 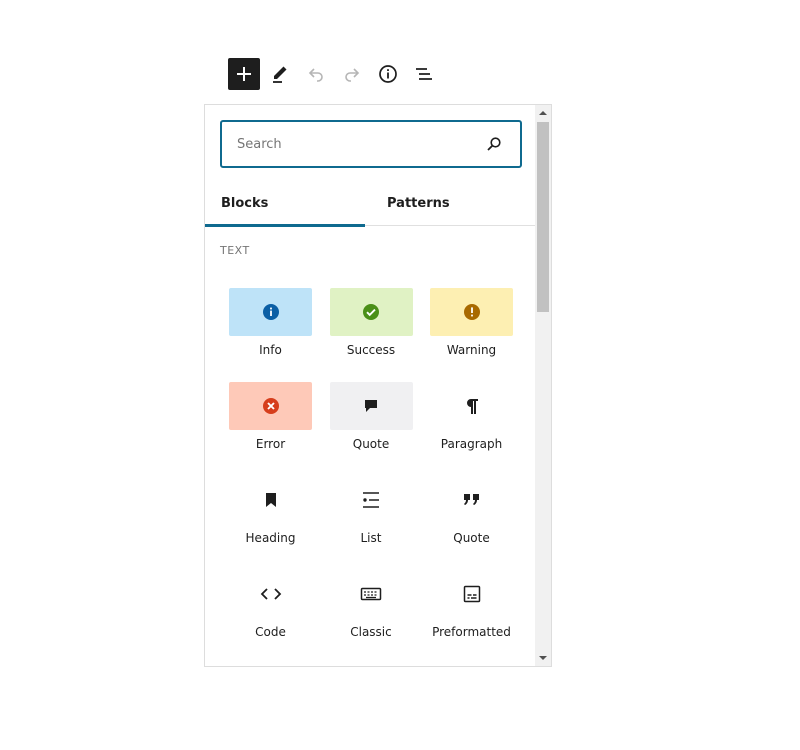 What do you see at coordinates (235, 250) in the screenshot?
I see `section-title: TEXT` at bounding box center [235, 250].